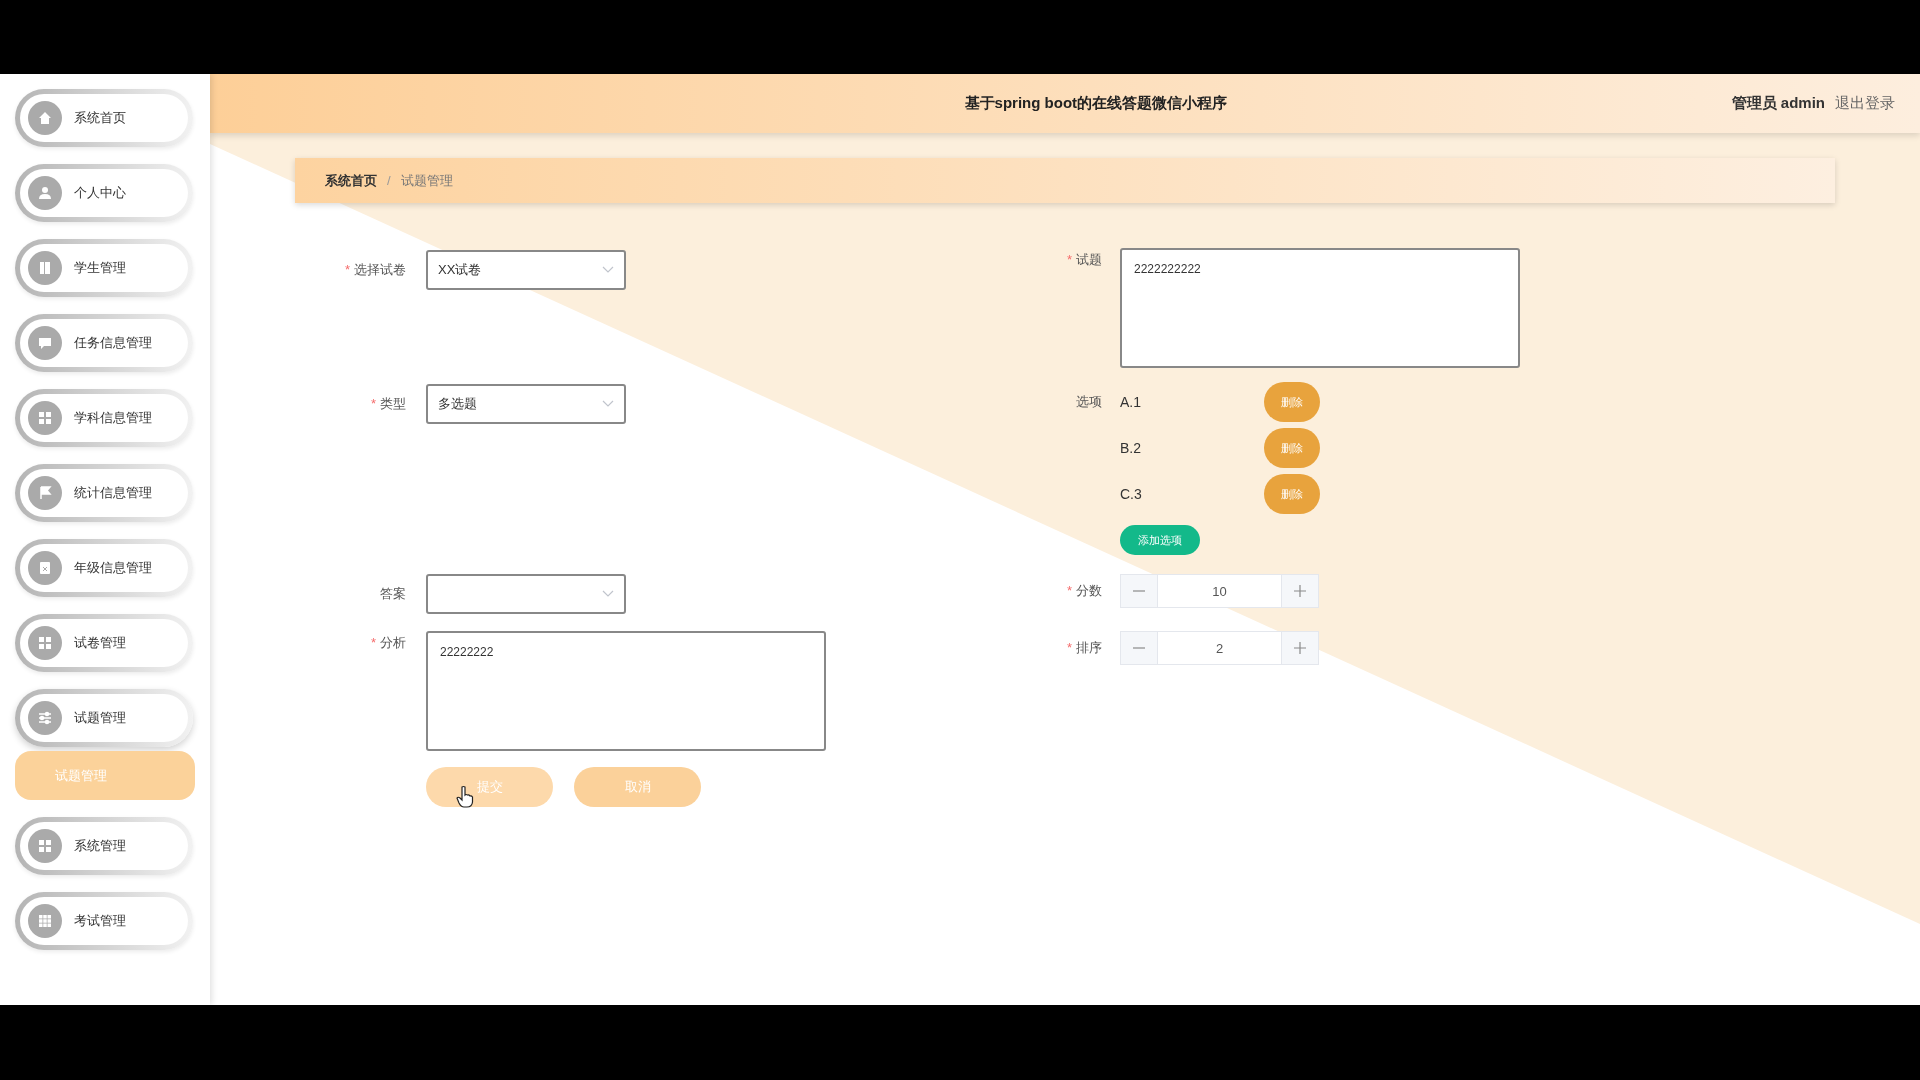  I want to click on text-area: 2222222222, so click(1320, 308).